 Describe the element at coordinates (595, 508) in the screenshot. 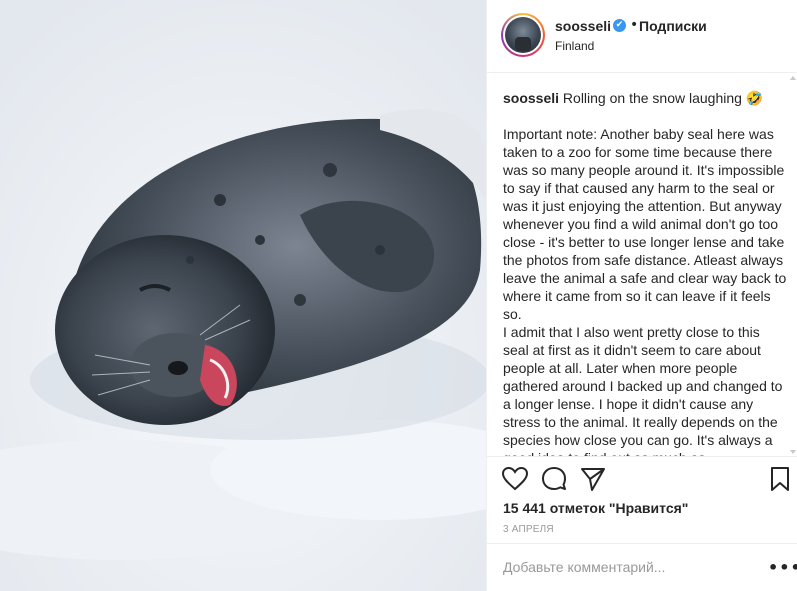

I see `likes-count: 15 441 отметок "Нравится"` at that location.